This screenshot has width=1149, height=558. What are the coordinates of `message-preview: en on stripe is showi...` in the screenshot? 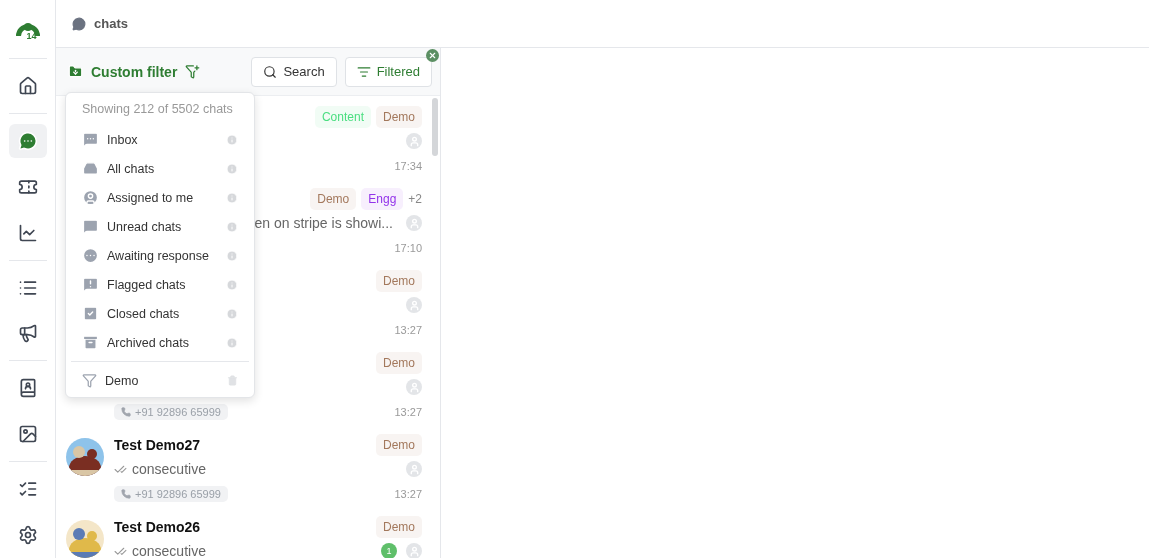 It's located at (323, 223).